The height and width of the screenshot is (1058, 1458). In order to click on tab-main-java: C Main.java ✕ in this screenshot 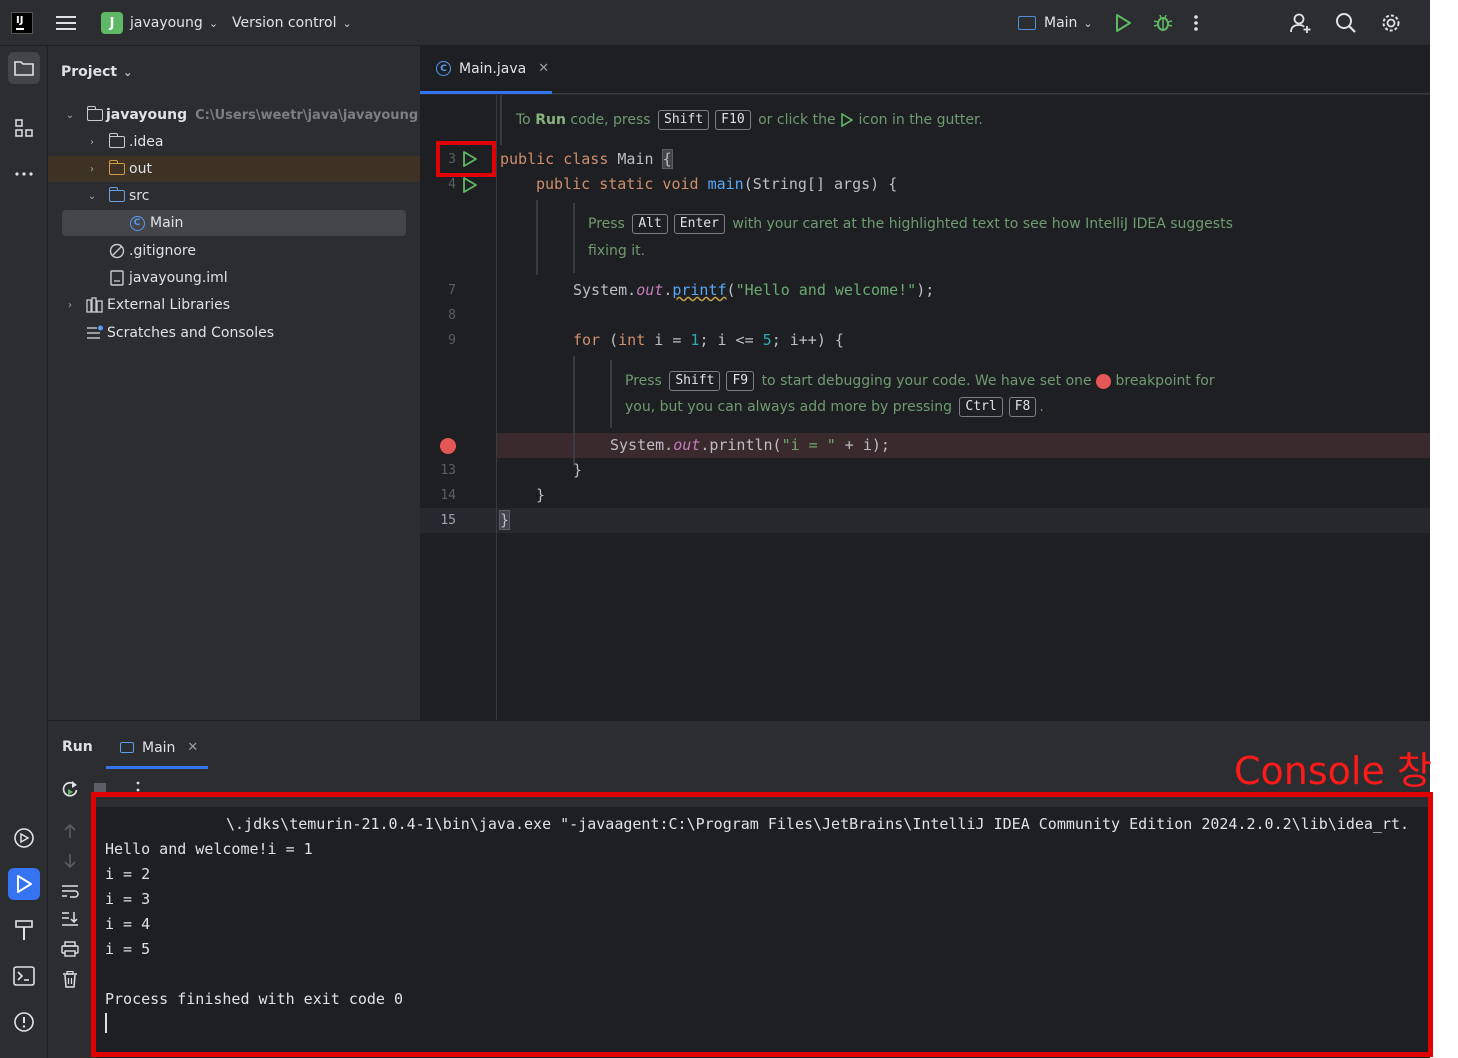, I will do `click(486, 70)`.